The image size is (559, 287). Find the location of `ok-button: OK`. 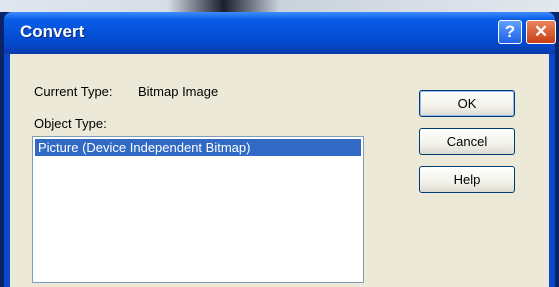

ok-button: OK is located at coordinates (467, 103).